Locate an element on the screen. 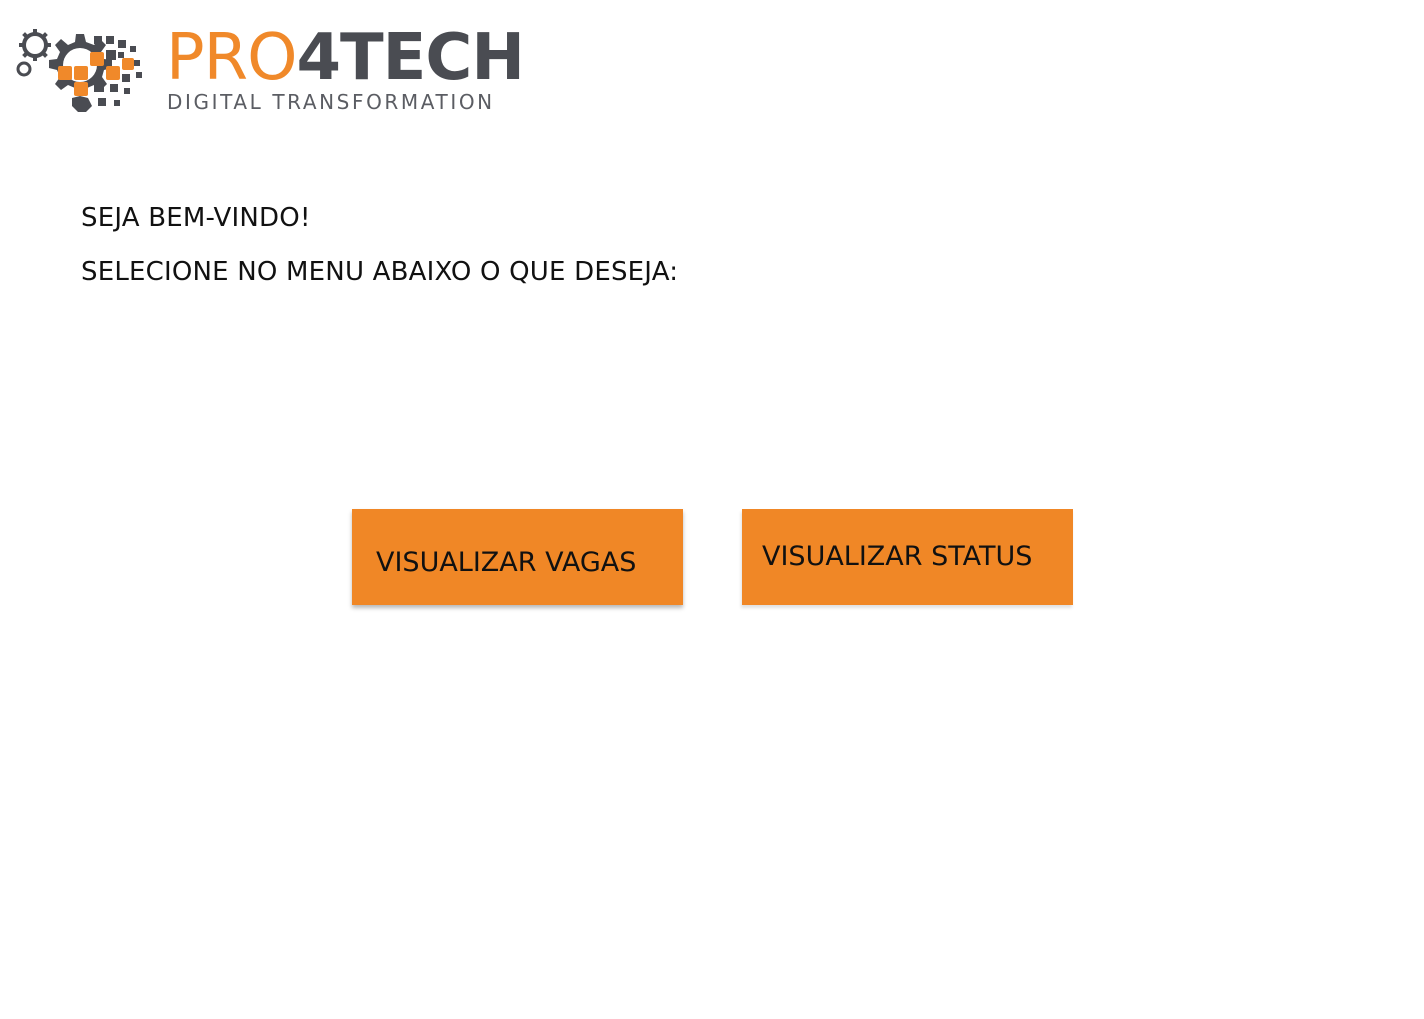 The height and width of the screenshot is (1019, 1424). instruction-text: SELECIONE NO MENU ABAIXO O QUE DESEJA: is located at coordinates (380, 272).